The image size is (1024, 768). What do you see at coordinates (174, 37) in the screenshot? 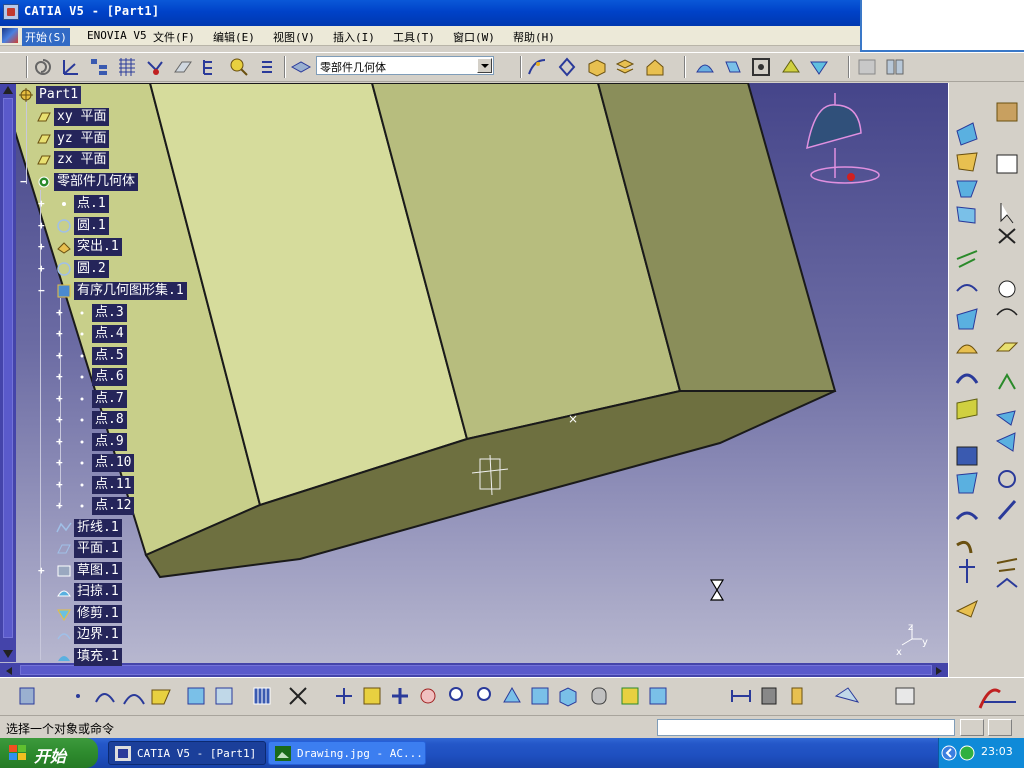
I see `menu-file: 文件(F)` at bounding box center [174, 37].